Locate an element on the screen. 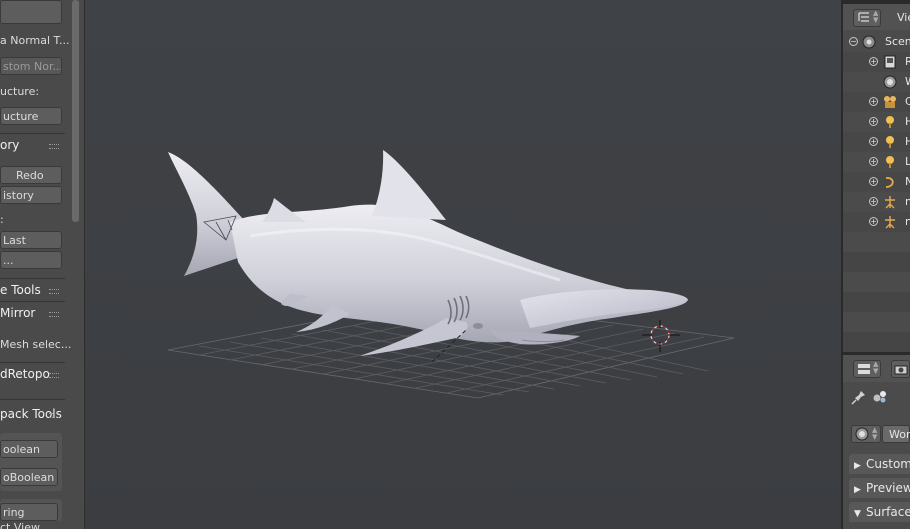  retopo-header-label: dRetopo is located at coordinates (25, 374).